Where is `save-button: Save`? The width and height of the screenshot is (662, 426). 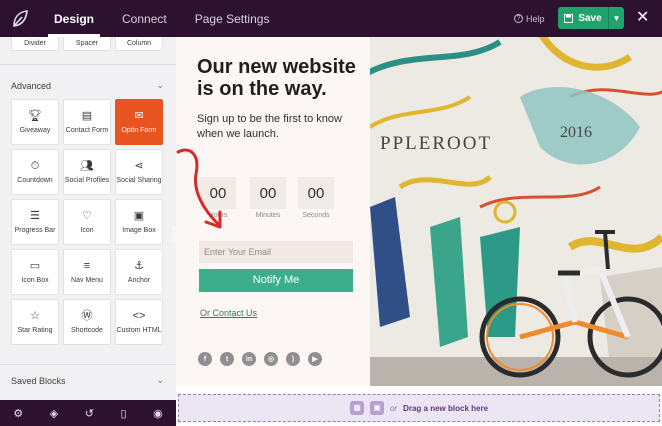
save-button: Save is located at coordinates (583, 18).